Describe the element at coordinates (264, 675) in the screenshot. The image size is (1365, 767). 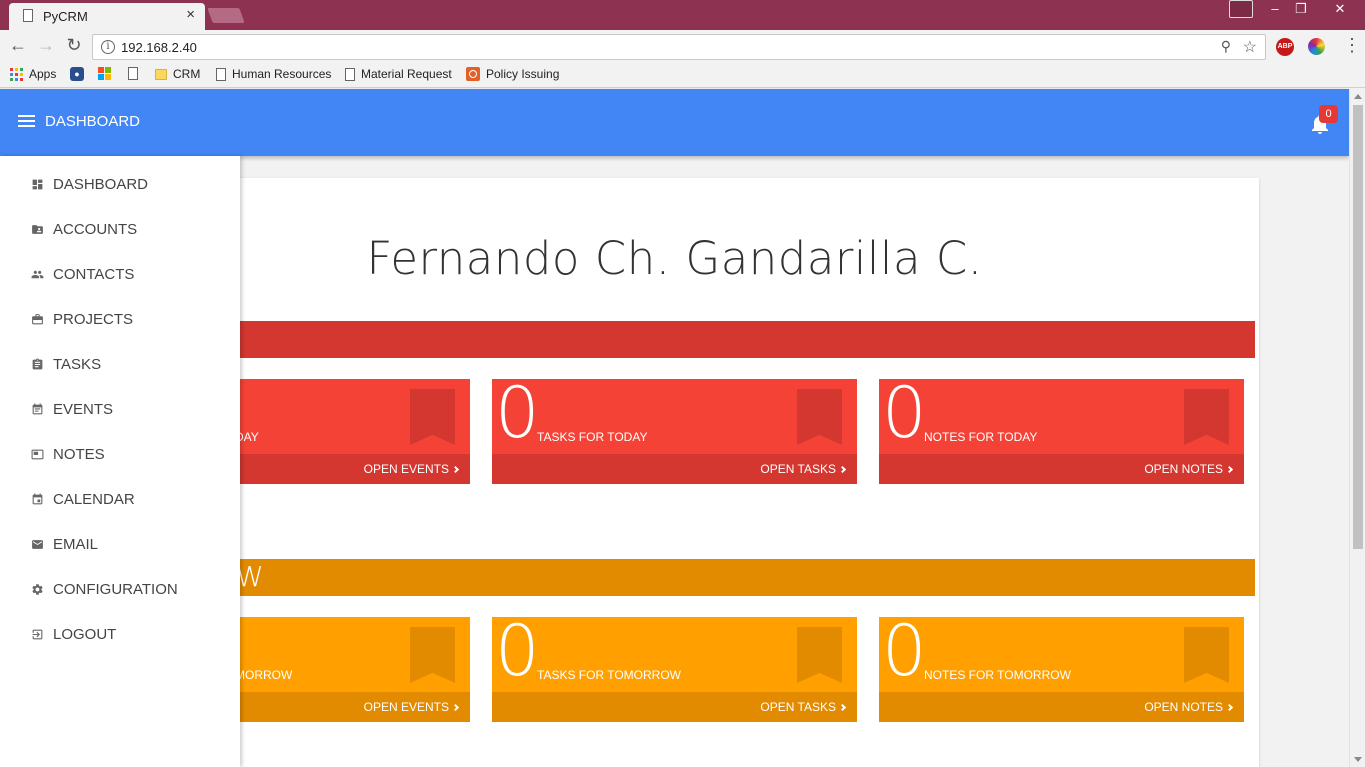
I see `stat-label: MORROW` at that location.